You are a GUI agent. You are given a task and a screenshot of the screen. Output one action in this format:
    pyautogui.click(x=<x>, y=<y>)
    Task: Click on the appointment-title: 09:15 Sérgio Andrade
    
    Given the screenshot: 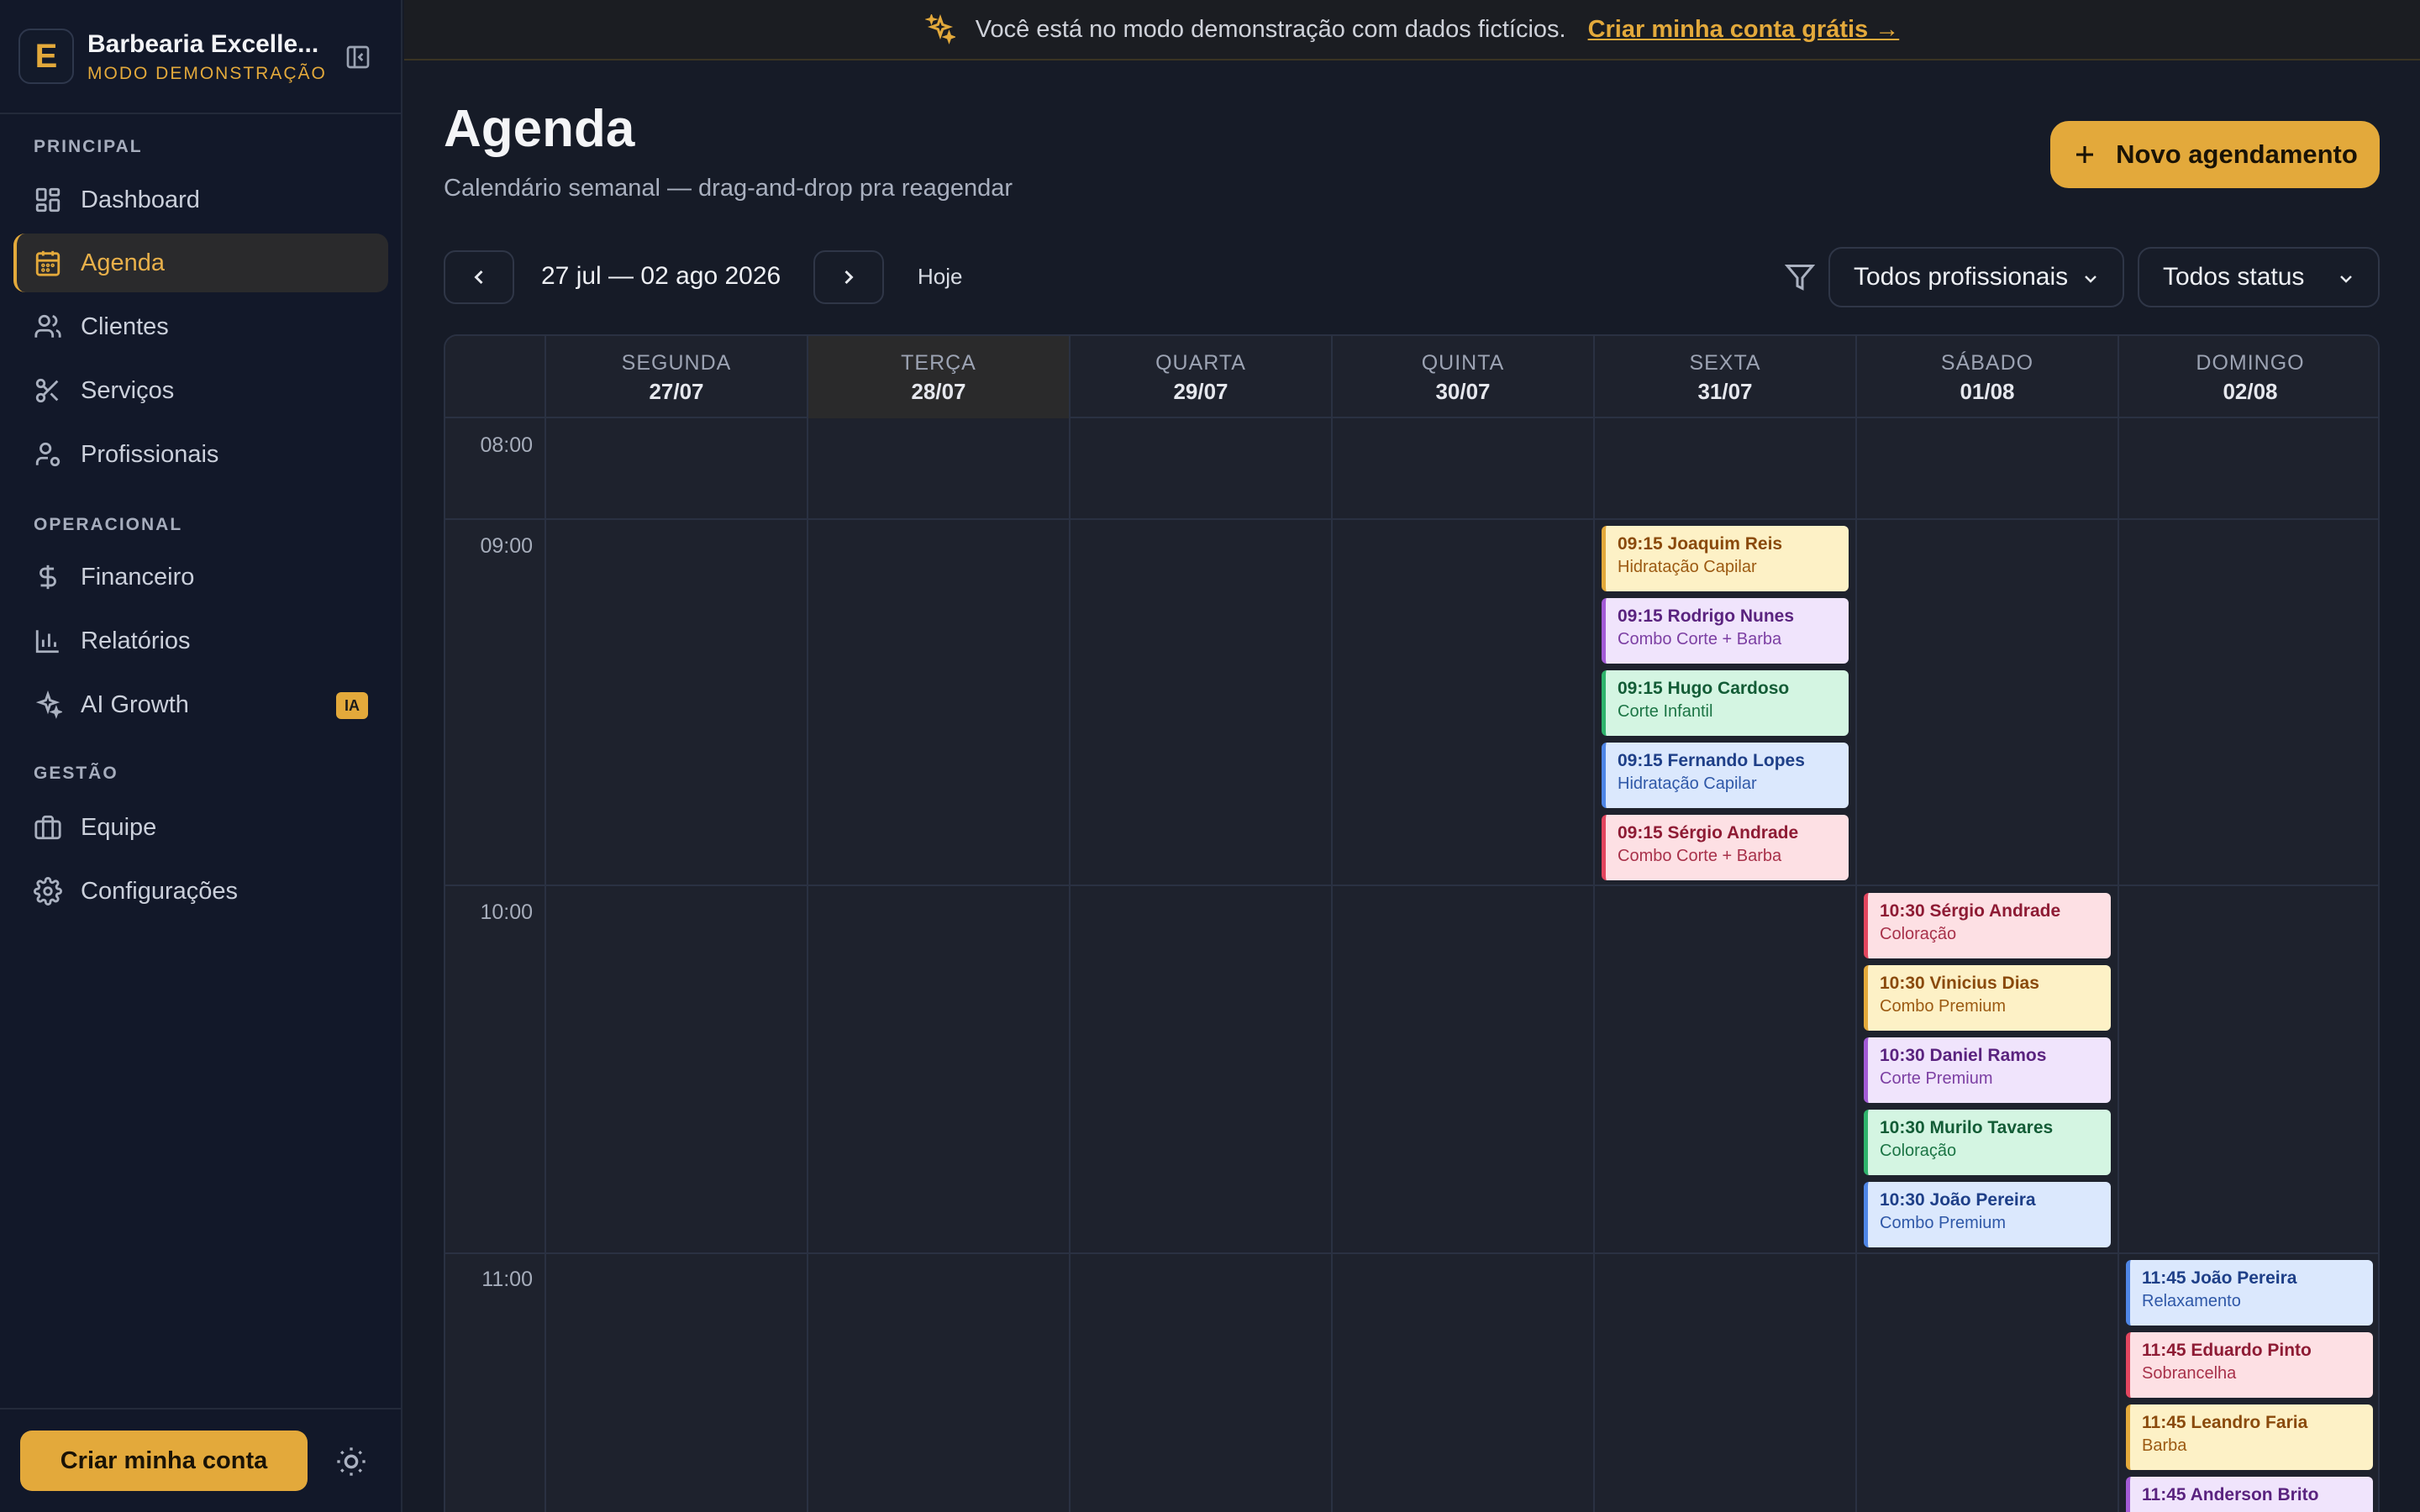 What is the action you would take?
    pyautogui.click(x=1709, y=833)
    